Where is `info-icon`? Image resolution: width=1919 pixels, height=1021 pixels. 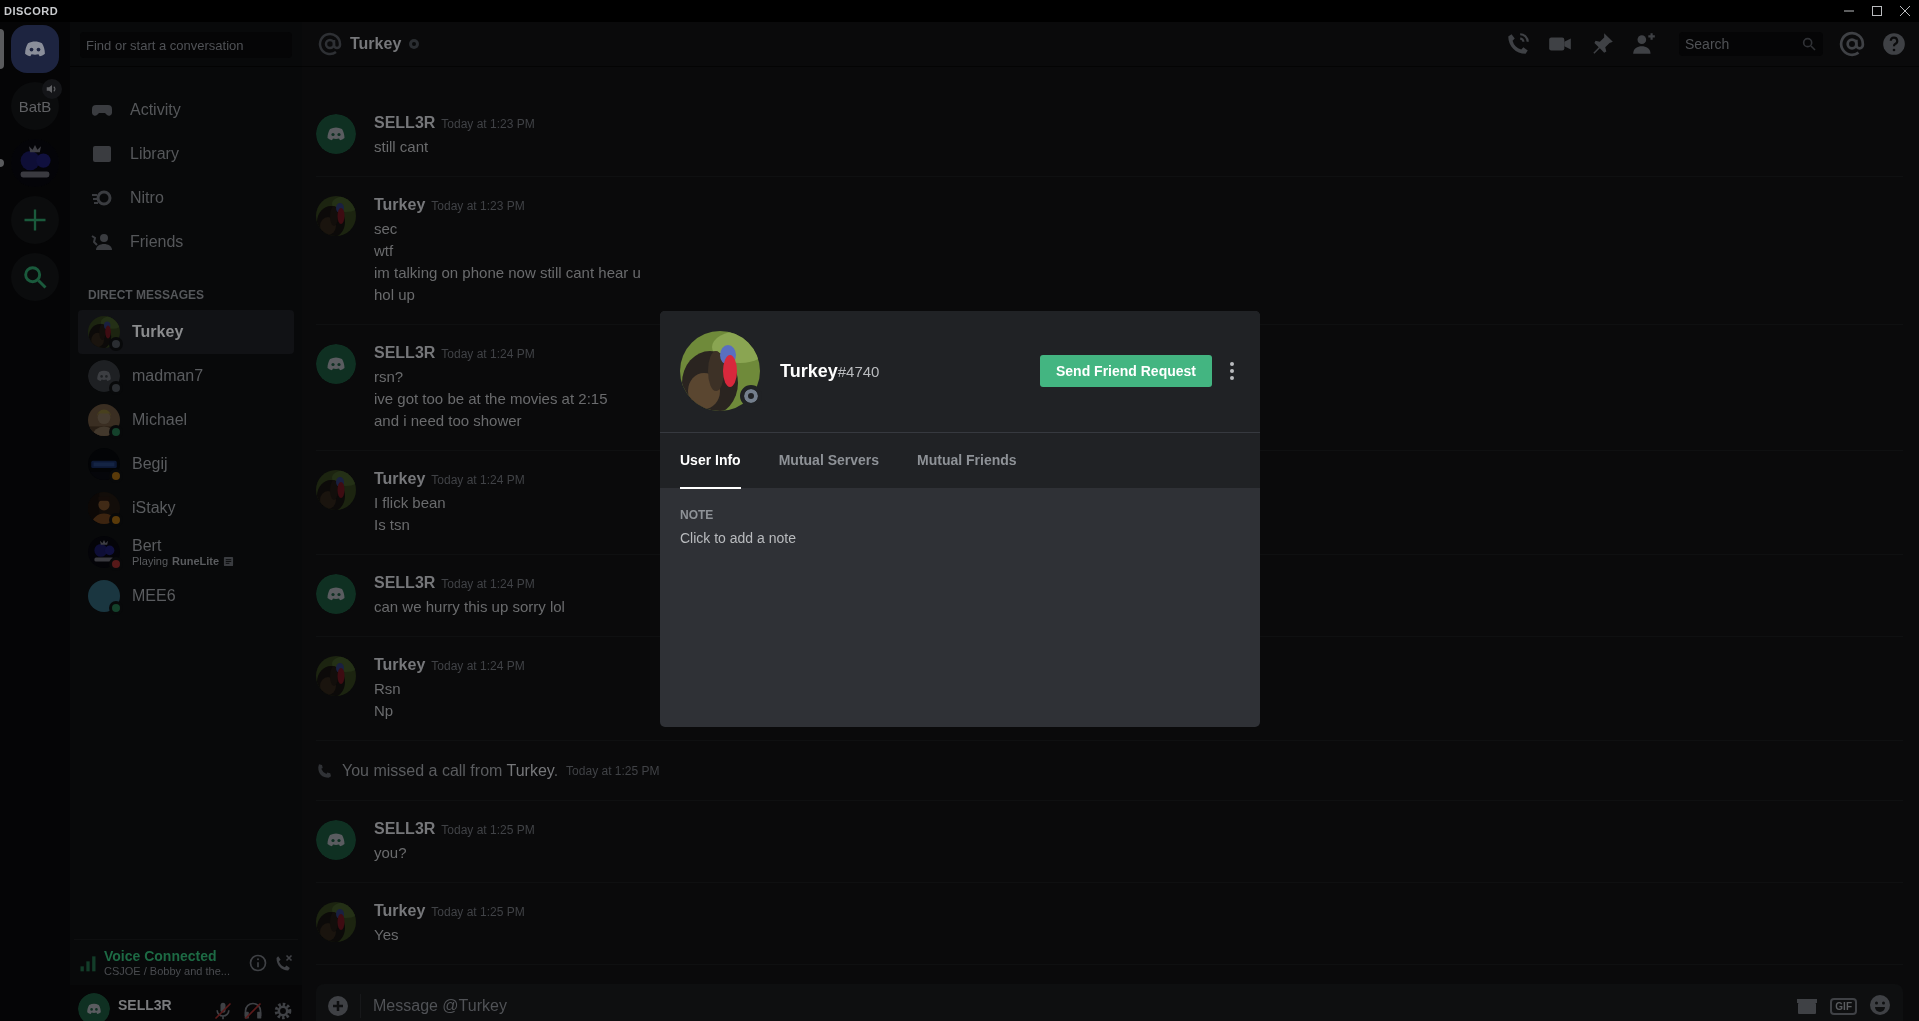
info-icon is located at coordinates (258, 962).